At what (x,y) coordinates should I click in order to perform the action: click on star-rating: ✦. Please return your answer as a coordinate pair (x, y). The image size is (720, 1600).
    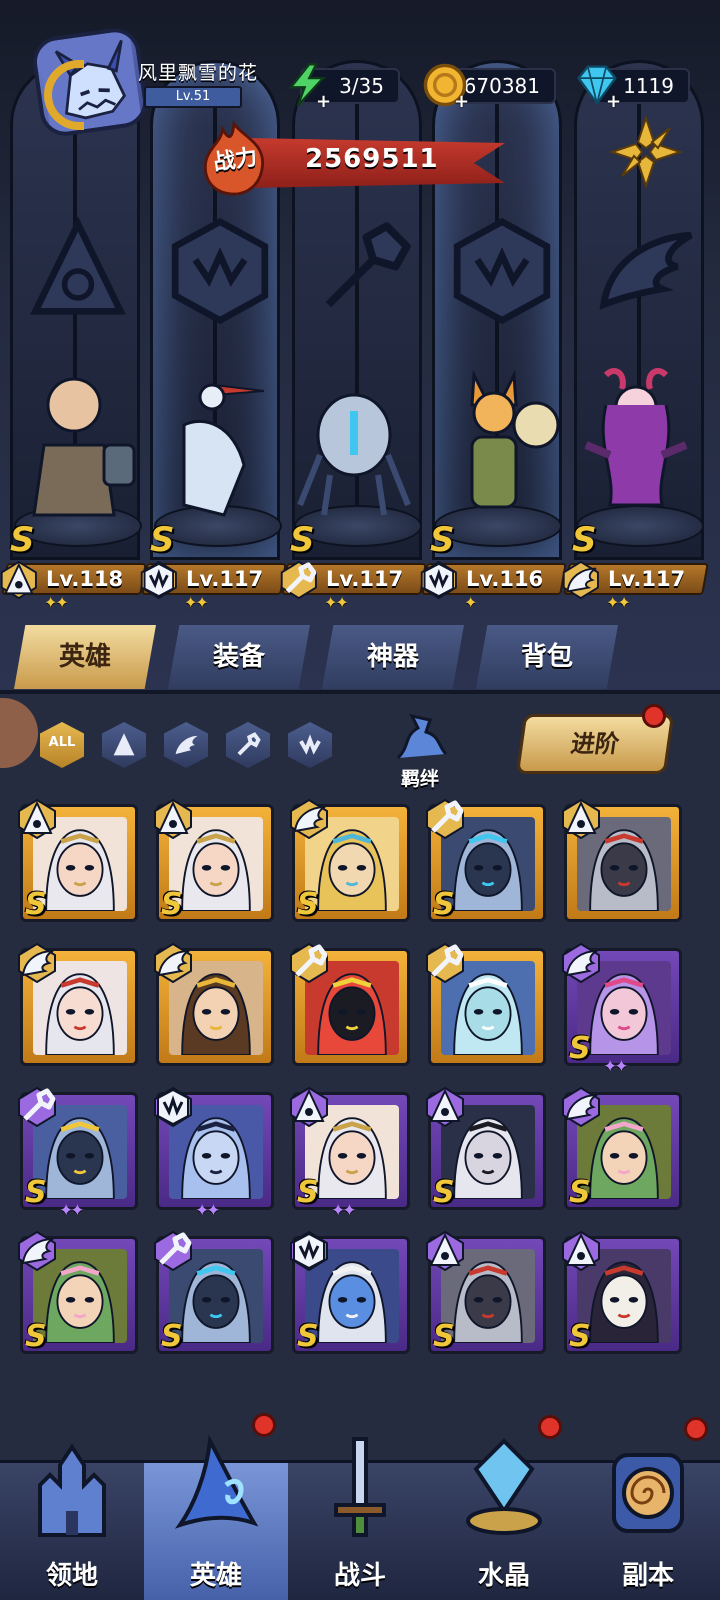
    Looking at the image, I should click on (470, 602).